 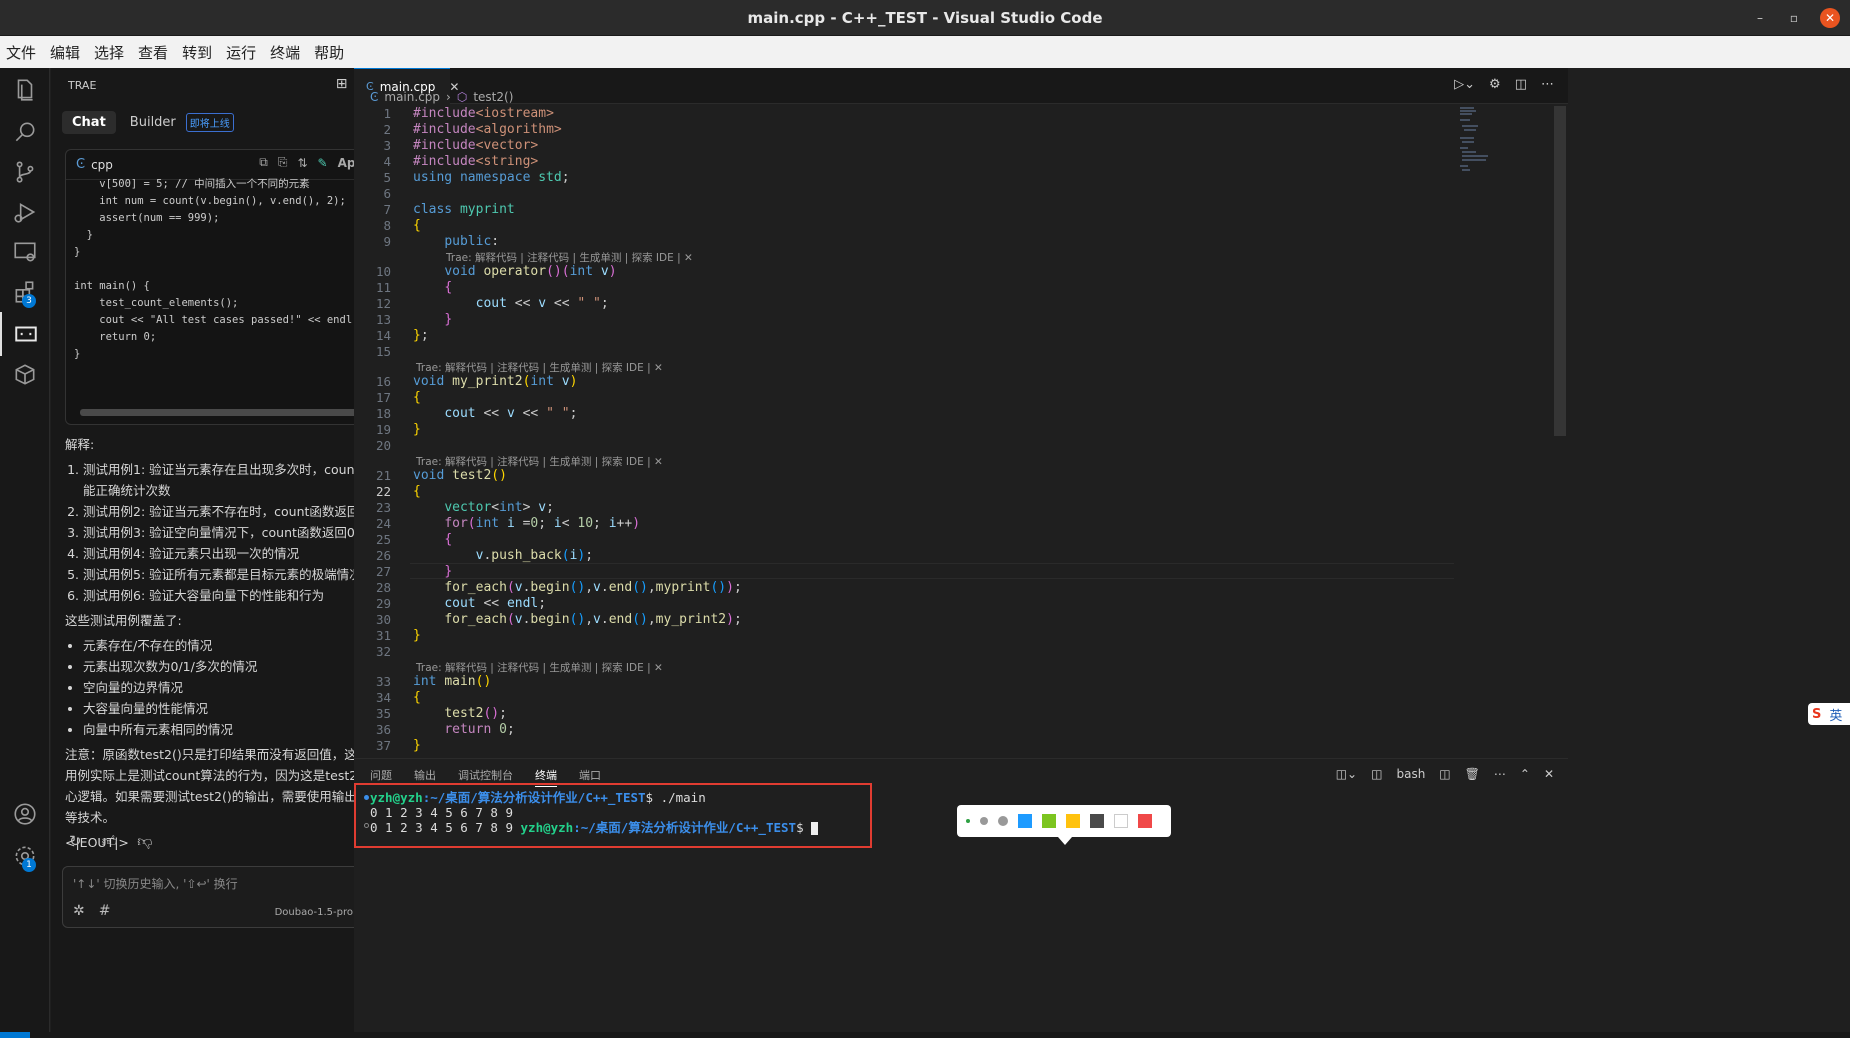 I want to click on close-panel-icon: ✕, so click(x=1549, y=774).